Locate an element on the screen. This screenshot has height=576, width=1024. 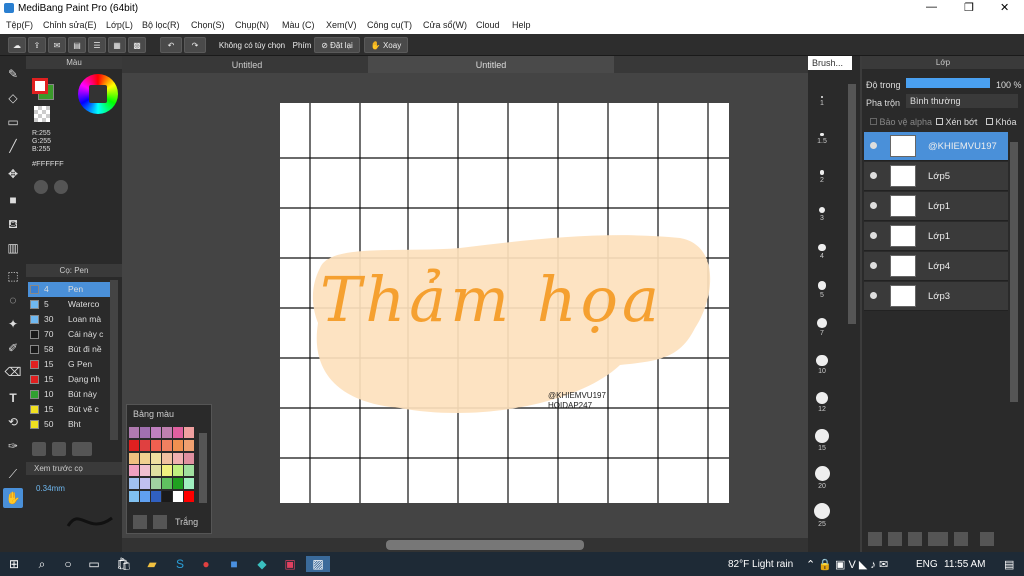
photos-taskbar-icon: ▨ is located at coordinates (318, 564).